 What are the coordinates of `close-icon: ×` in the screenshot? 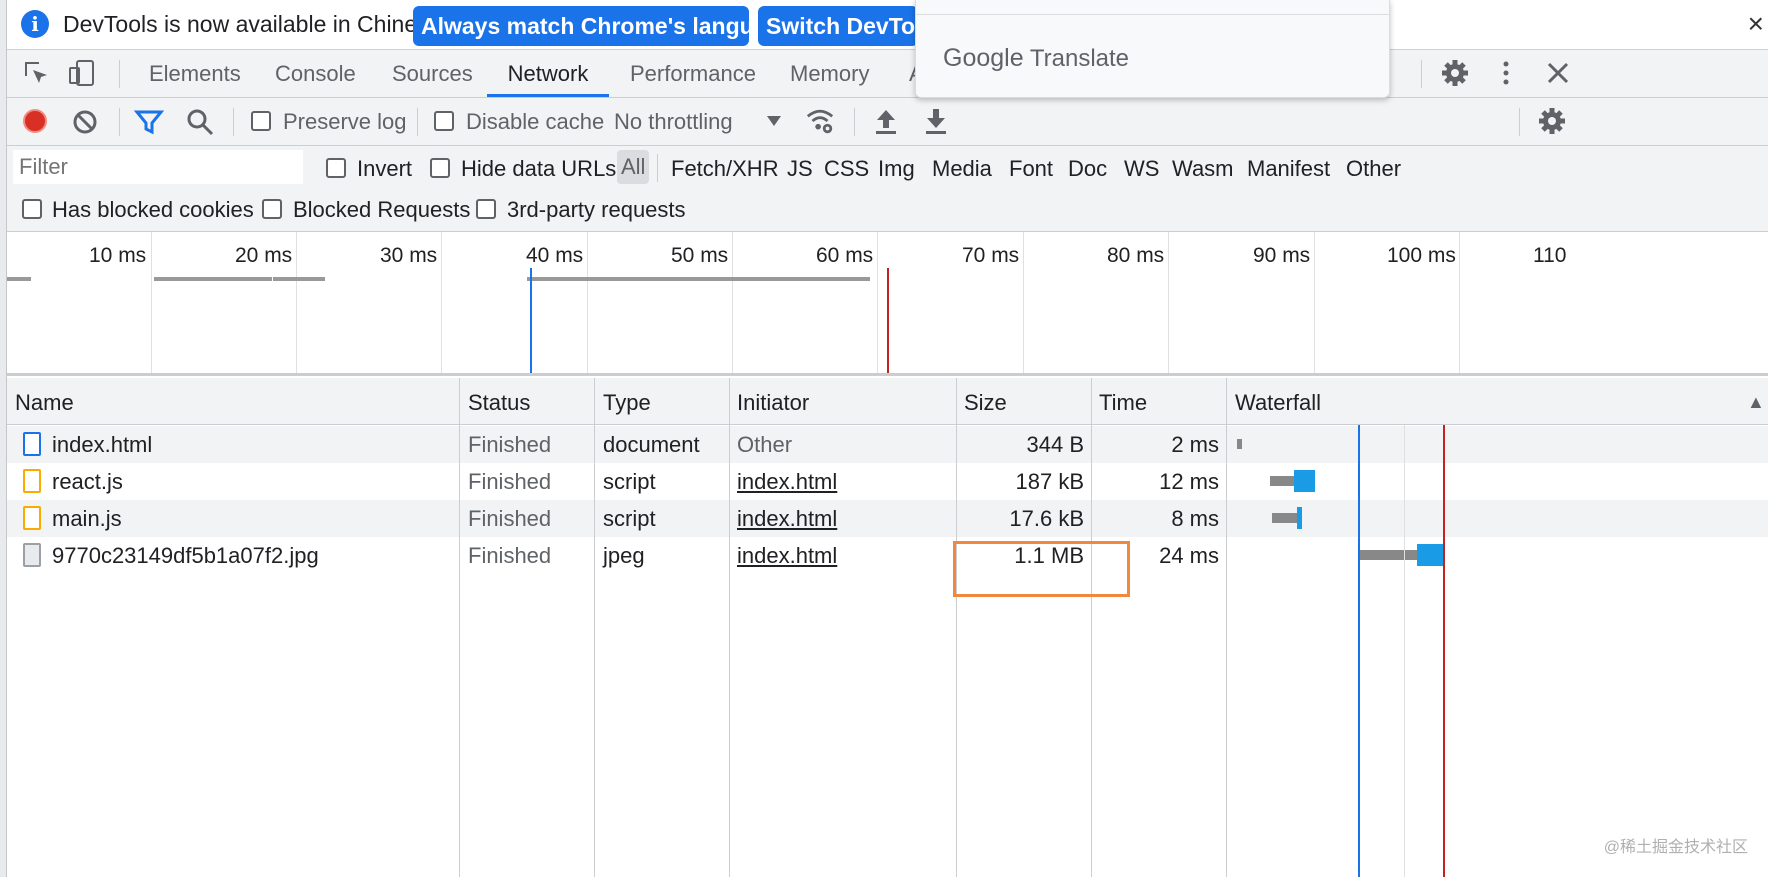 It's located at (1756, 24).